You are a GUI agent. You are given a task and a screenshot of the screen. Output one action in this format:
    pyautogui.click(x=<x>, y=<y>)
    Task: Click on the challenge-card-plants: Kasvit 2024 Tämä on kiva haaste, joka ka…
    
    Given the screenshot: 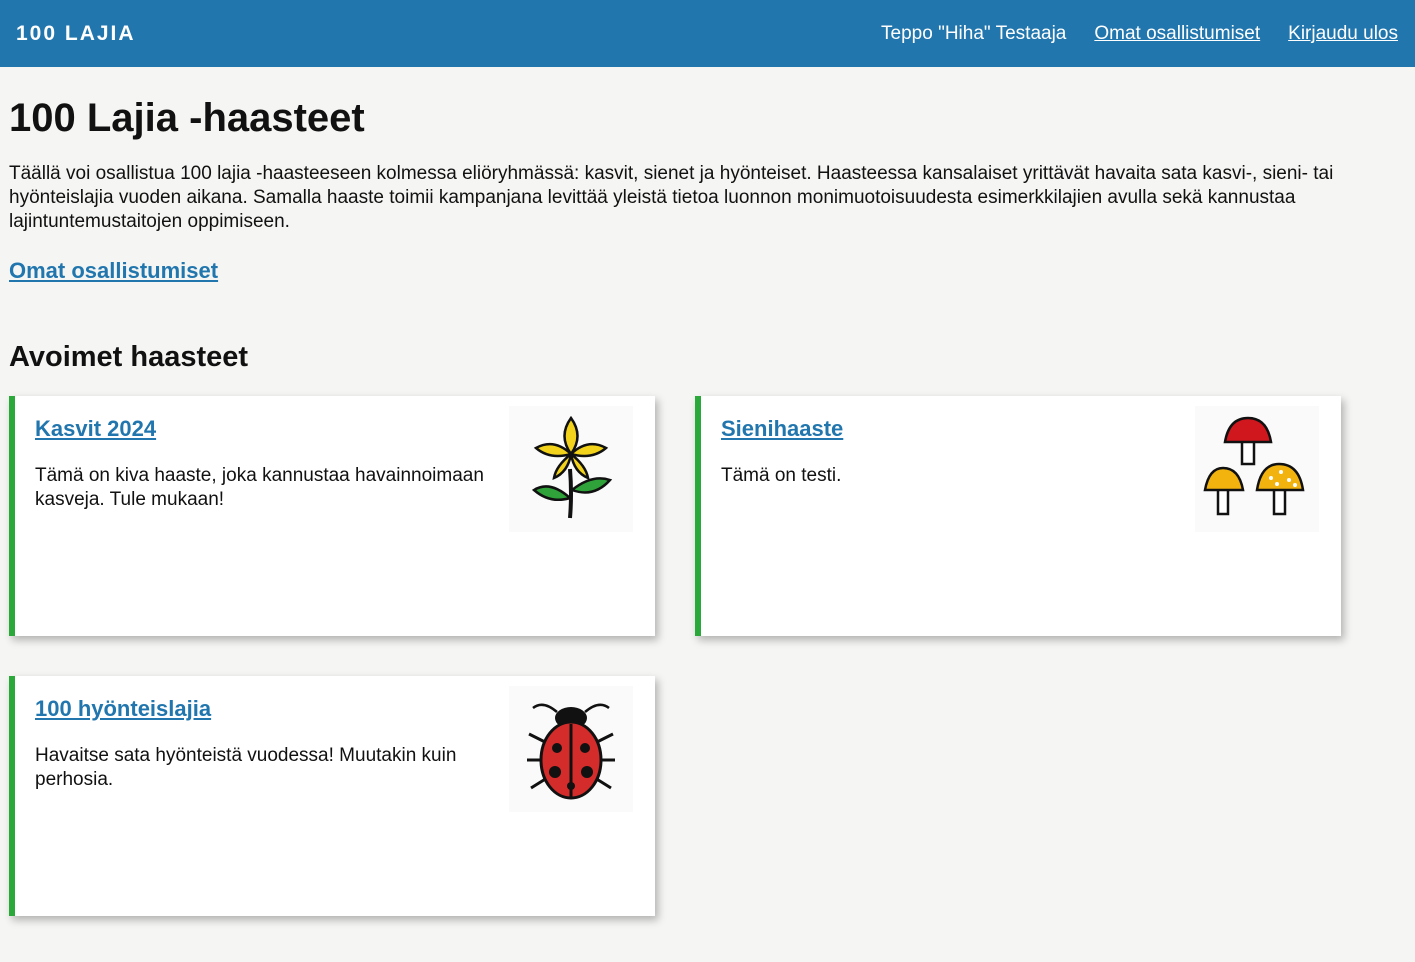 What is the action you would take?
    pyautogui.click(x=332, y=516)
    